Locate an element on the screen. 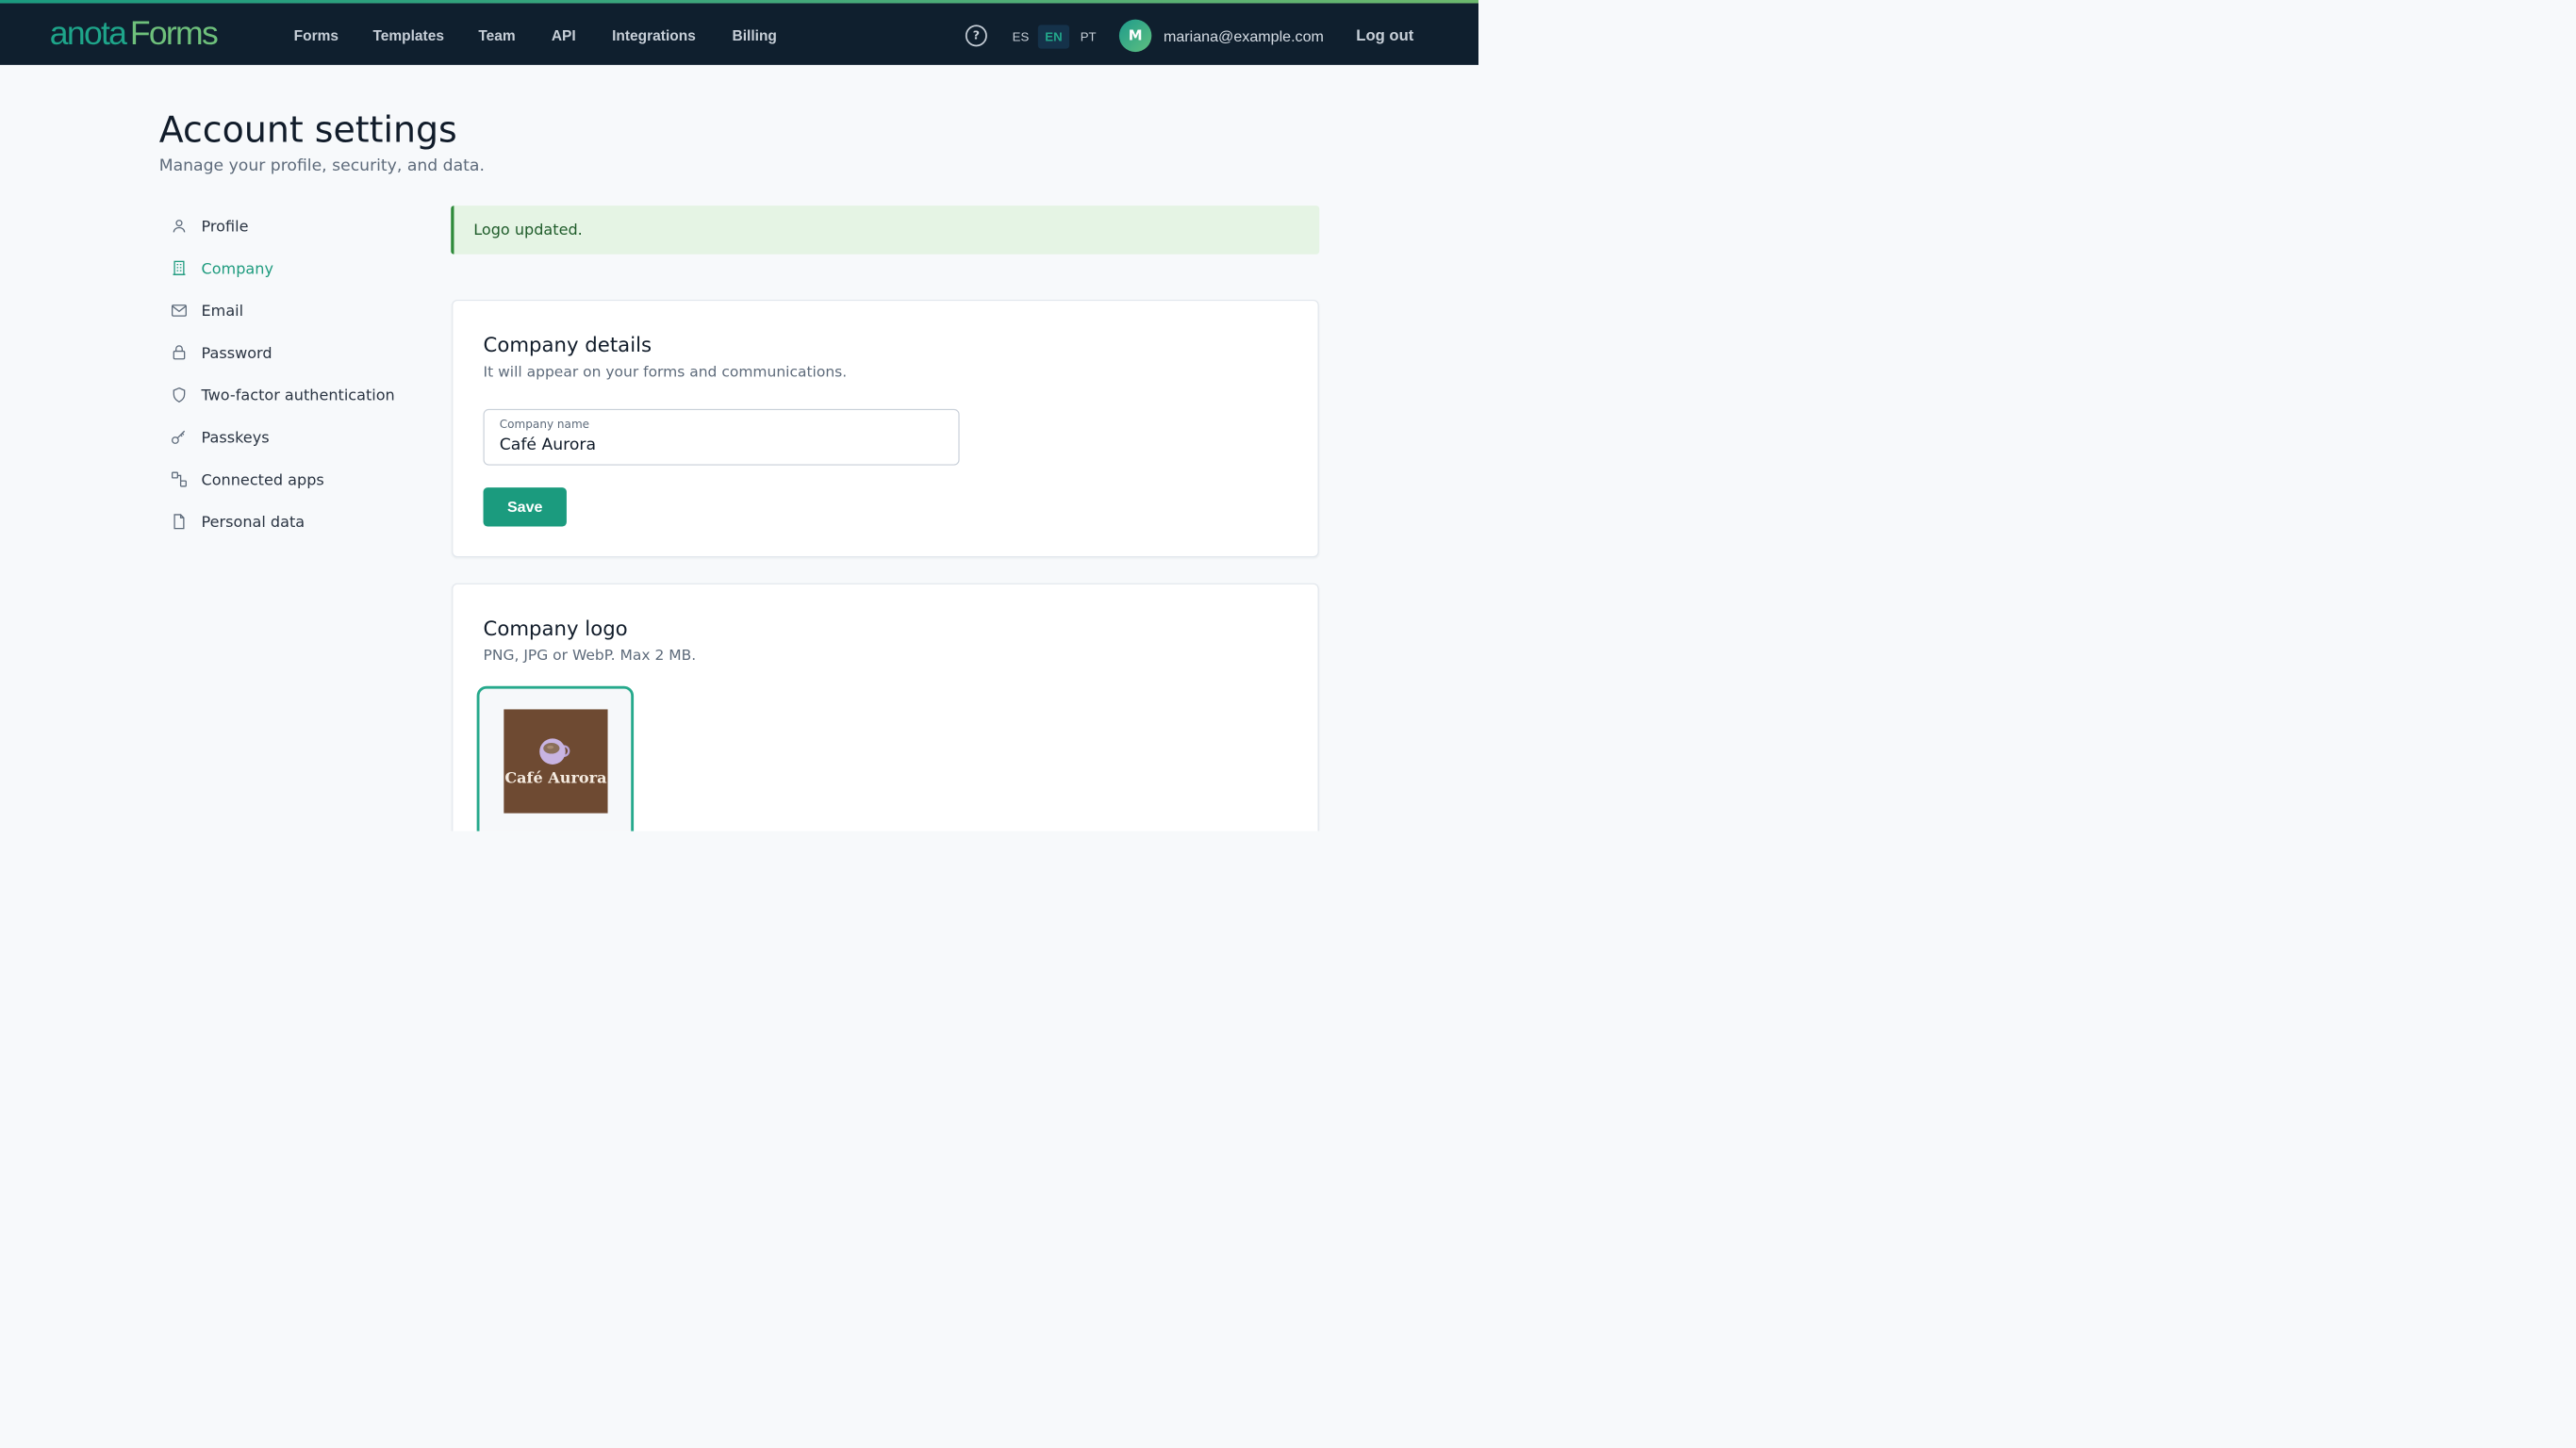 The height and width of the screenshot is (1448, 2576). app-logo: anotaForms is located at coordinates (134, 33).